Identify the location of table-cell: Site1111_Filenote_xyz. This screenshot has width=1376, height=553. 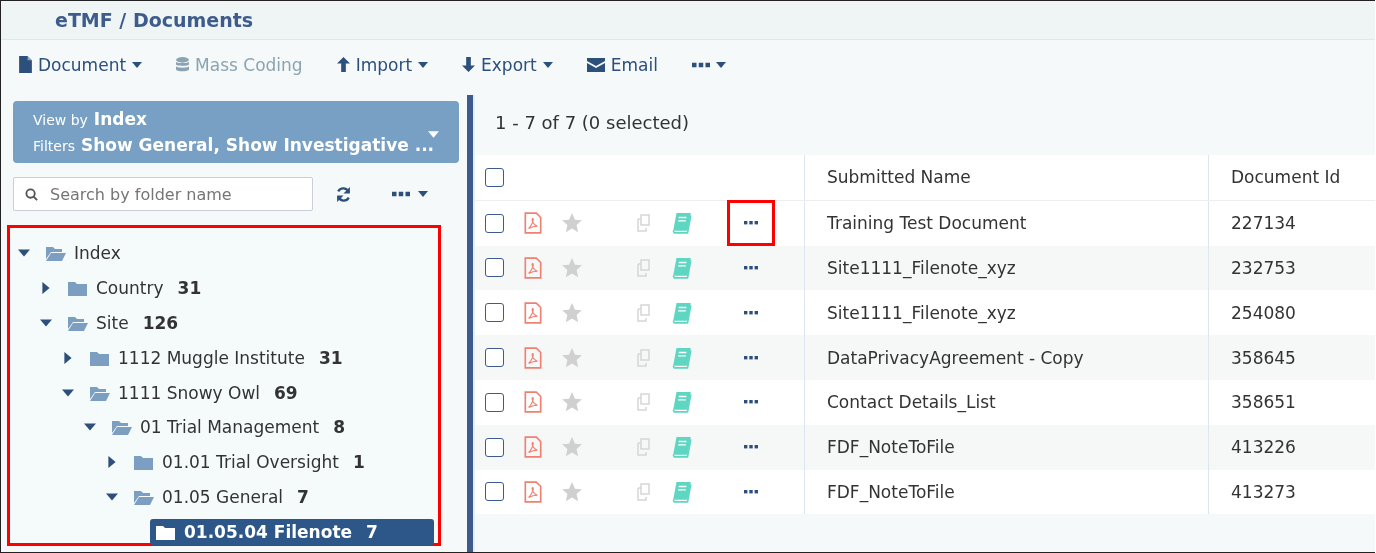
(1007, 268).